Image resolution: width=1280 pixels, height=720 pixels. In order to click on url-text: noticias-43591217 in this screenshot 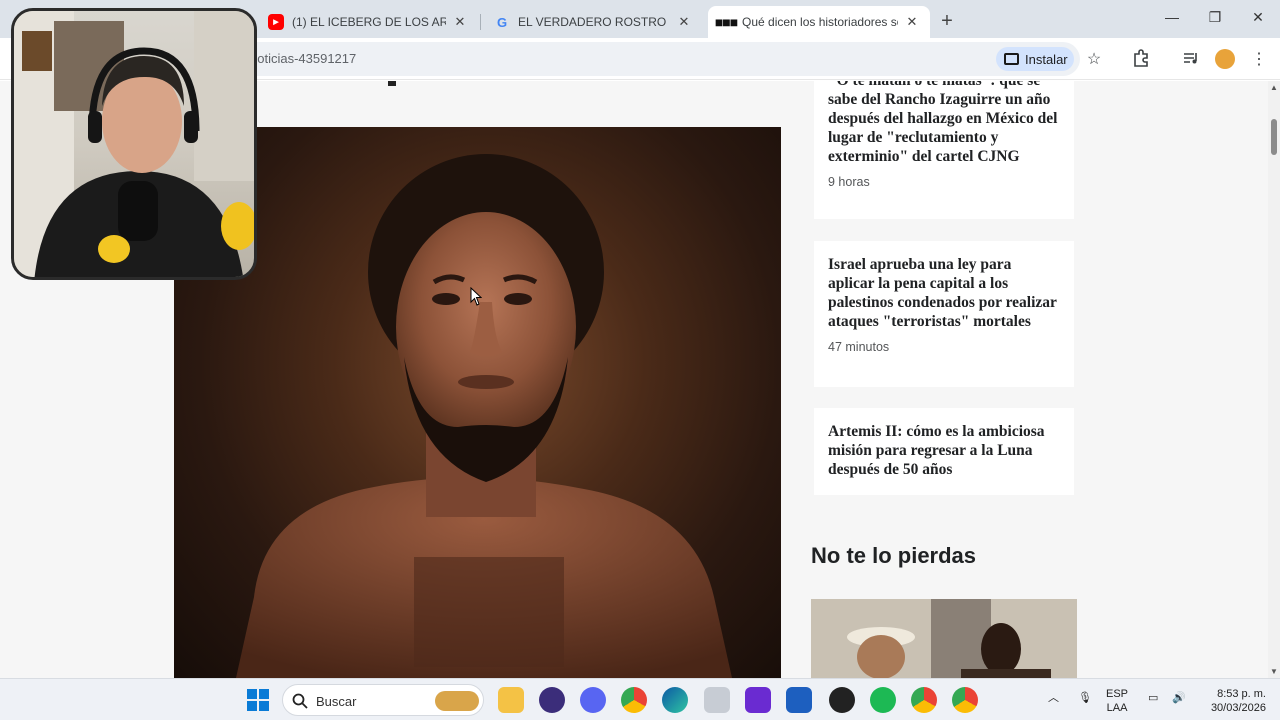, I will do `click(303, 58)`.